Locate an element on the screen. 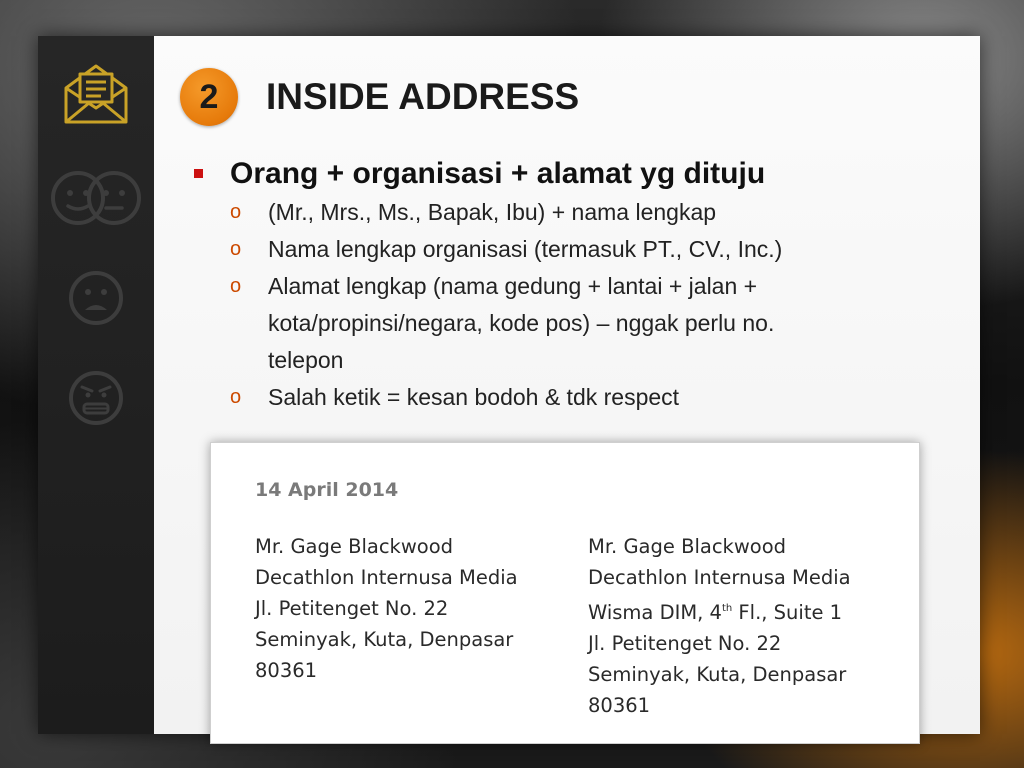  envelope-icon is located at coordinates (96, 93).